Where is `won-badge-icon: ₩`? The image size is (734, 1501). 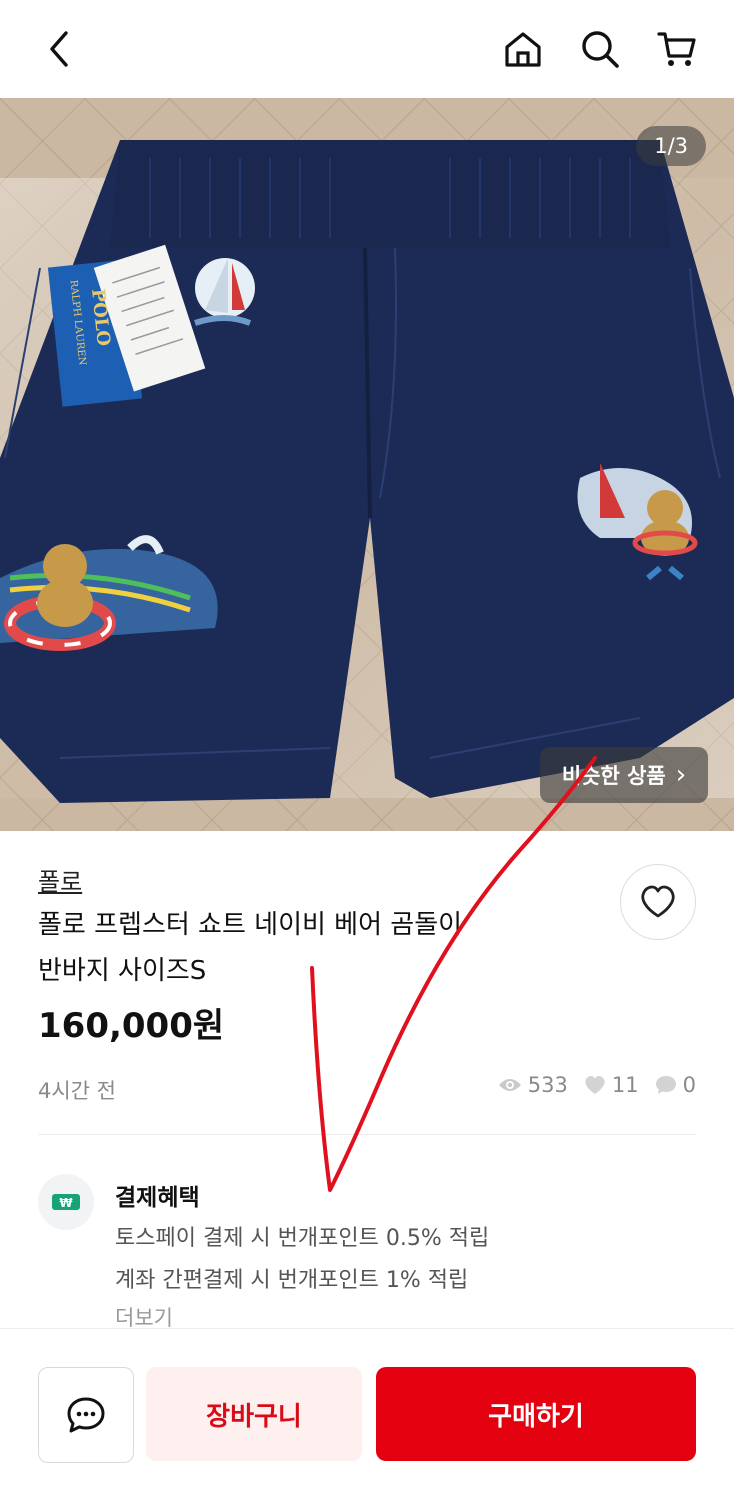 won-badge-icon: ₩ is located at coordinates (66, 1202).